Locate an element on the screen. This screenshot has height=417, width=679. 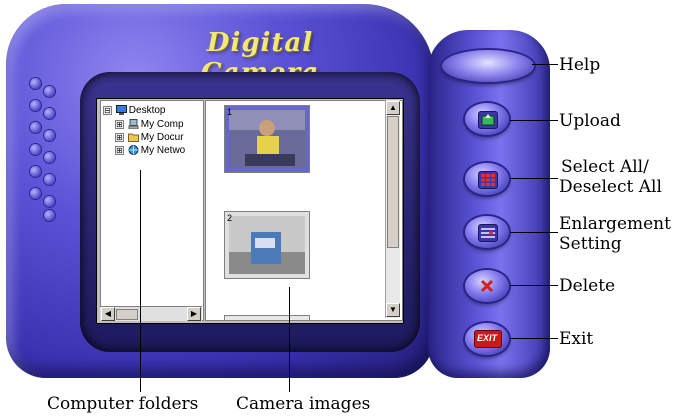
folder-icon is located at coordinates (133, 137).